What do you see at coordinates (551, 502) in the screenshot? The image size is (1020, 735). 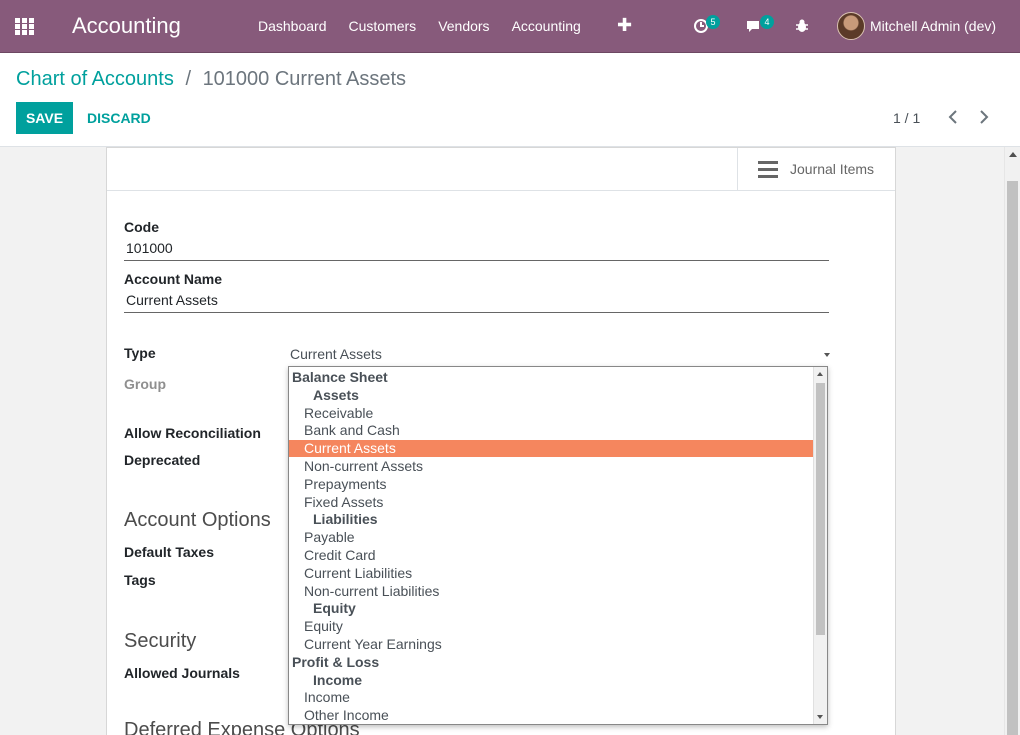 I see `option-fixed-assets: Fixed Assets` at bounding box center [551, 502].